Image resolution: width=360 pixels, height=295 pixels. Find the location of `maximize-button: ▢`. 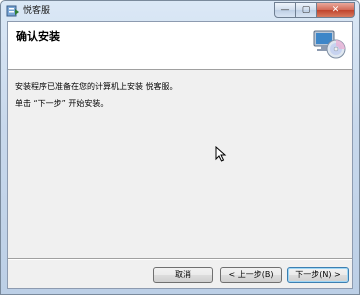

maximize-button: ▢ is located at coordinates (306, 10).